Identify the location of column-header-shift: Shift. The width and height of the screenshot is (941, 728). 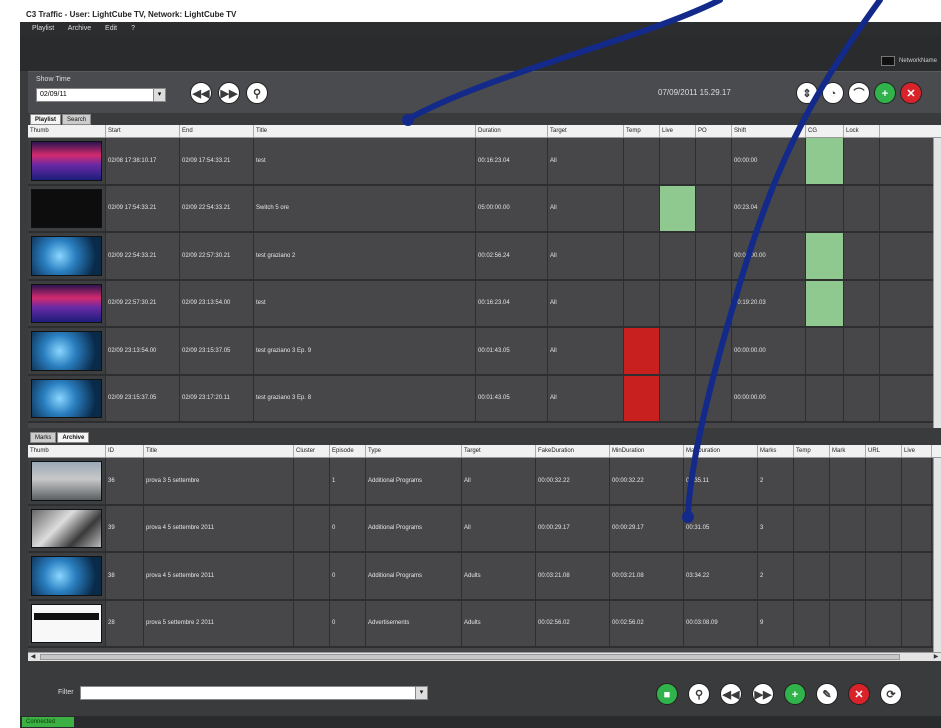
(769, 131).